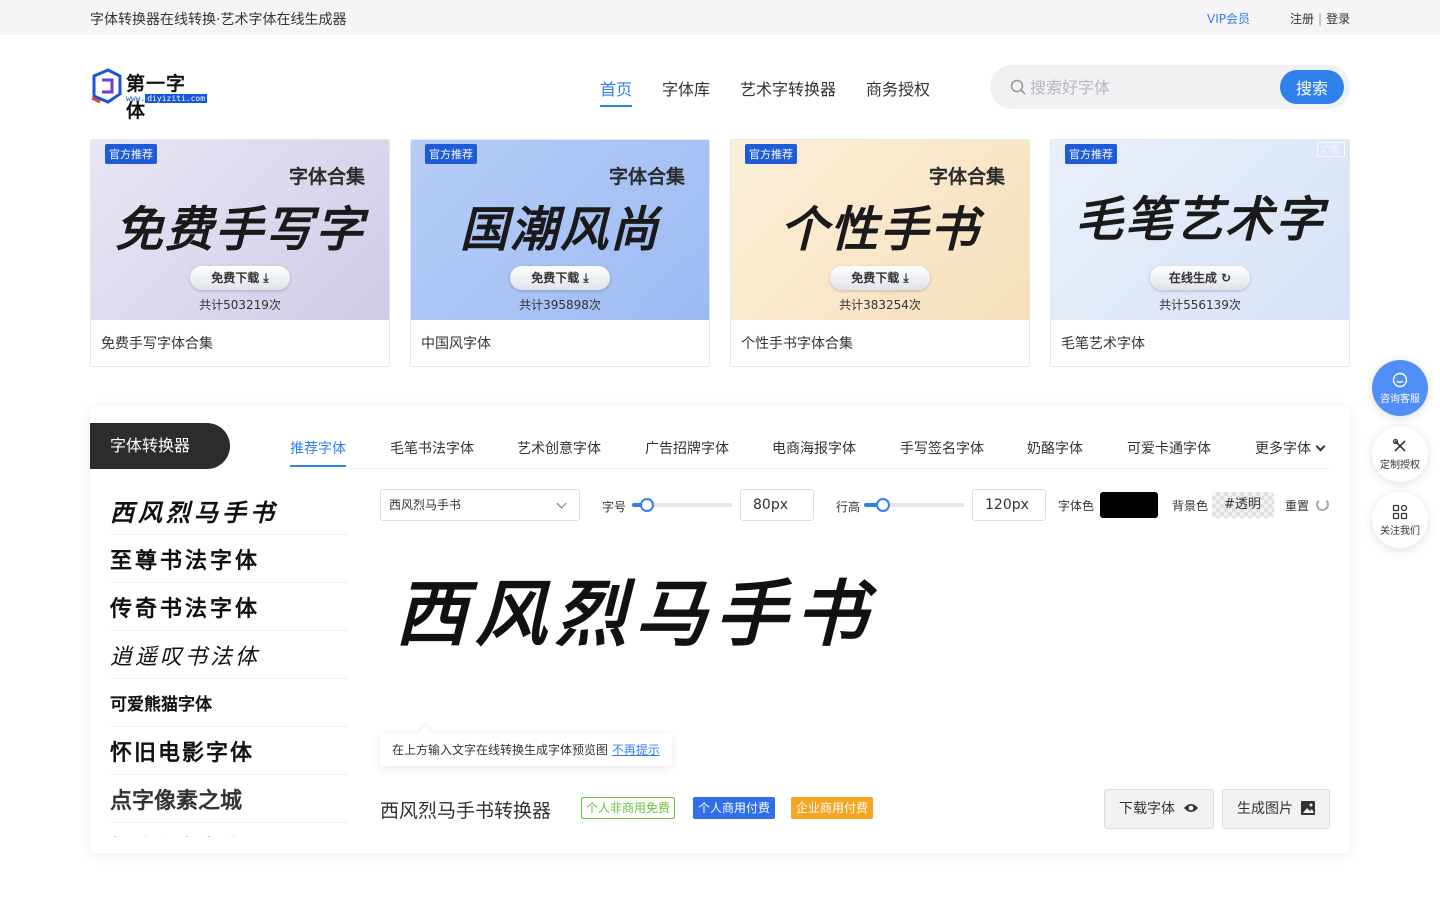 The width and height of the screenshot is (1440, 900). What do you see at coordinates (797, 344) in the screenshot?
I see `card-caption: 个性手书字体合集` at bounding box center [797, 344].